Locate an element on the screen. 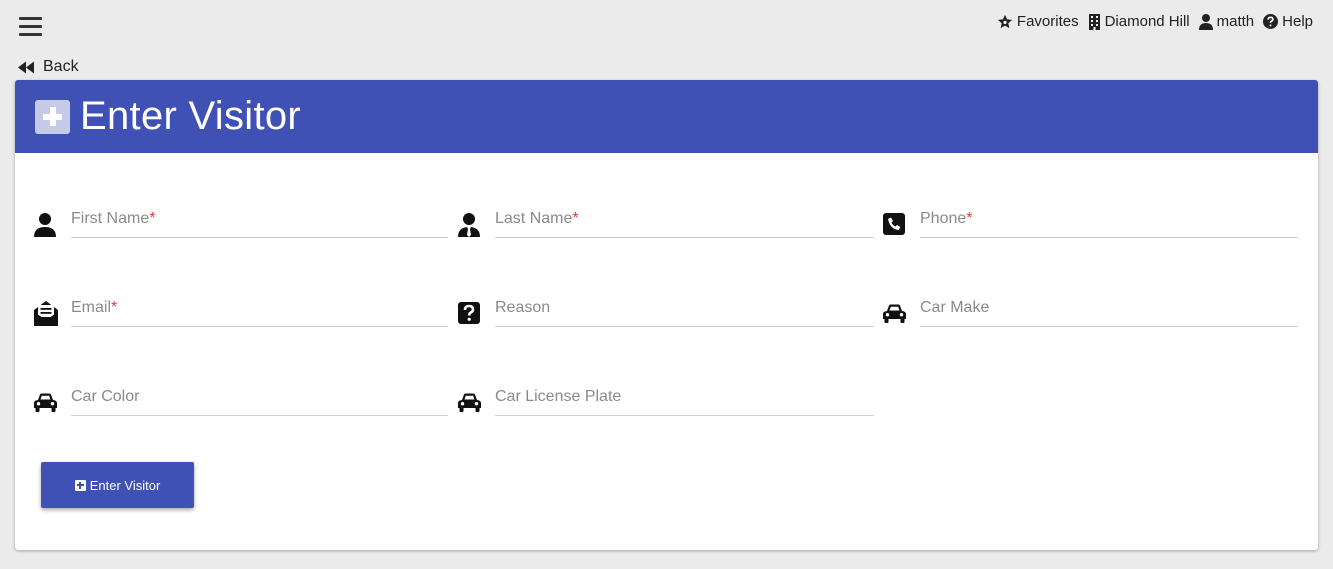 This screenshot has height=569, width=1333. reason-input is located at coordinates (684, 311).